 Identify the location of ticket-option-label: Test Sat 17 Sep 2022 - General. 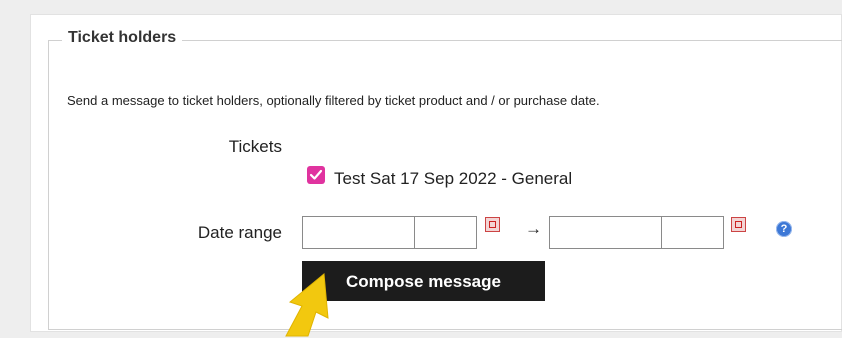
(453, 179).